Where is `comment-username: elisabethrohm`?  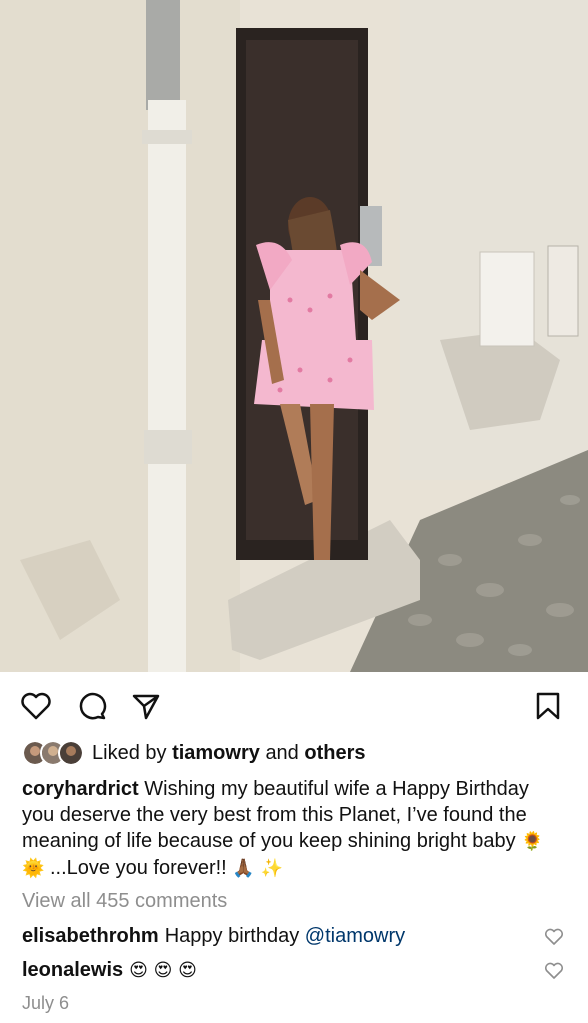
comment-username: elisabethrohm is located at coordinates (90, 936).